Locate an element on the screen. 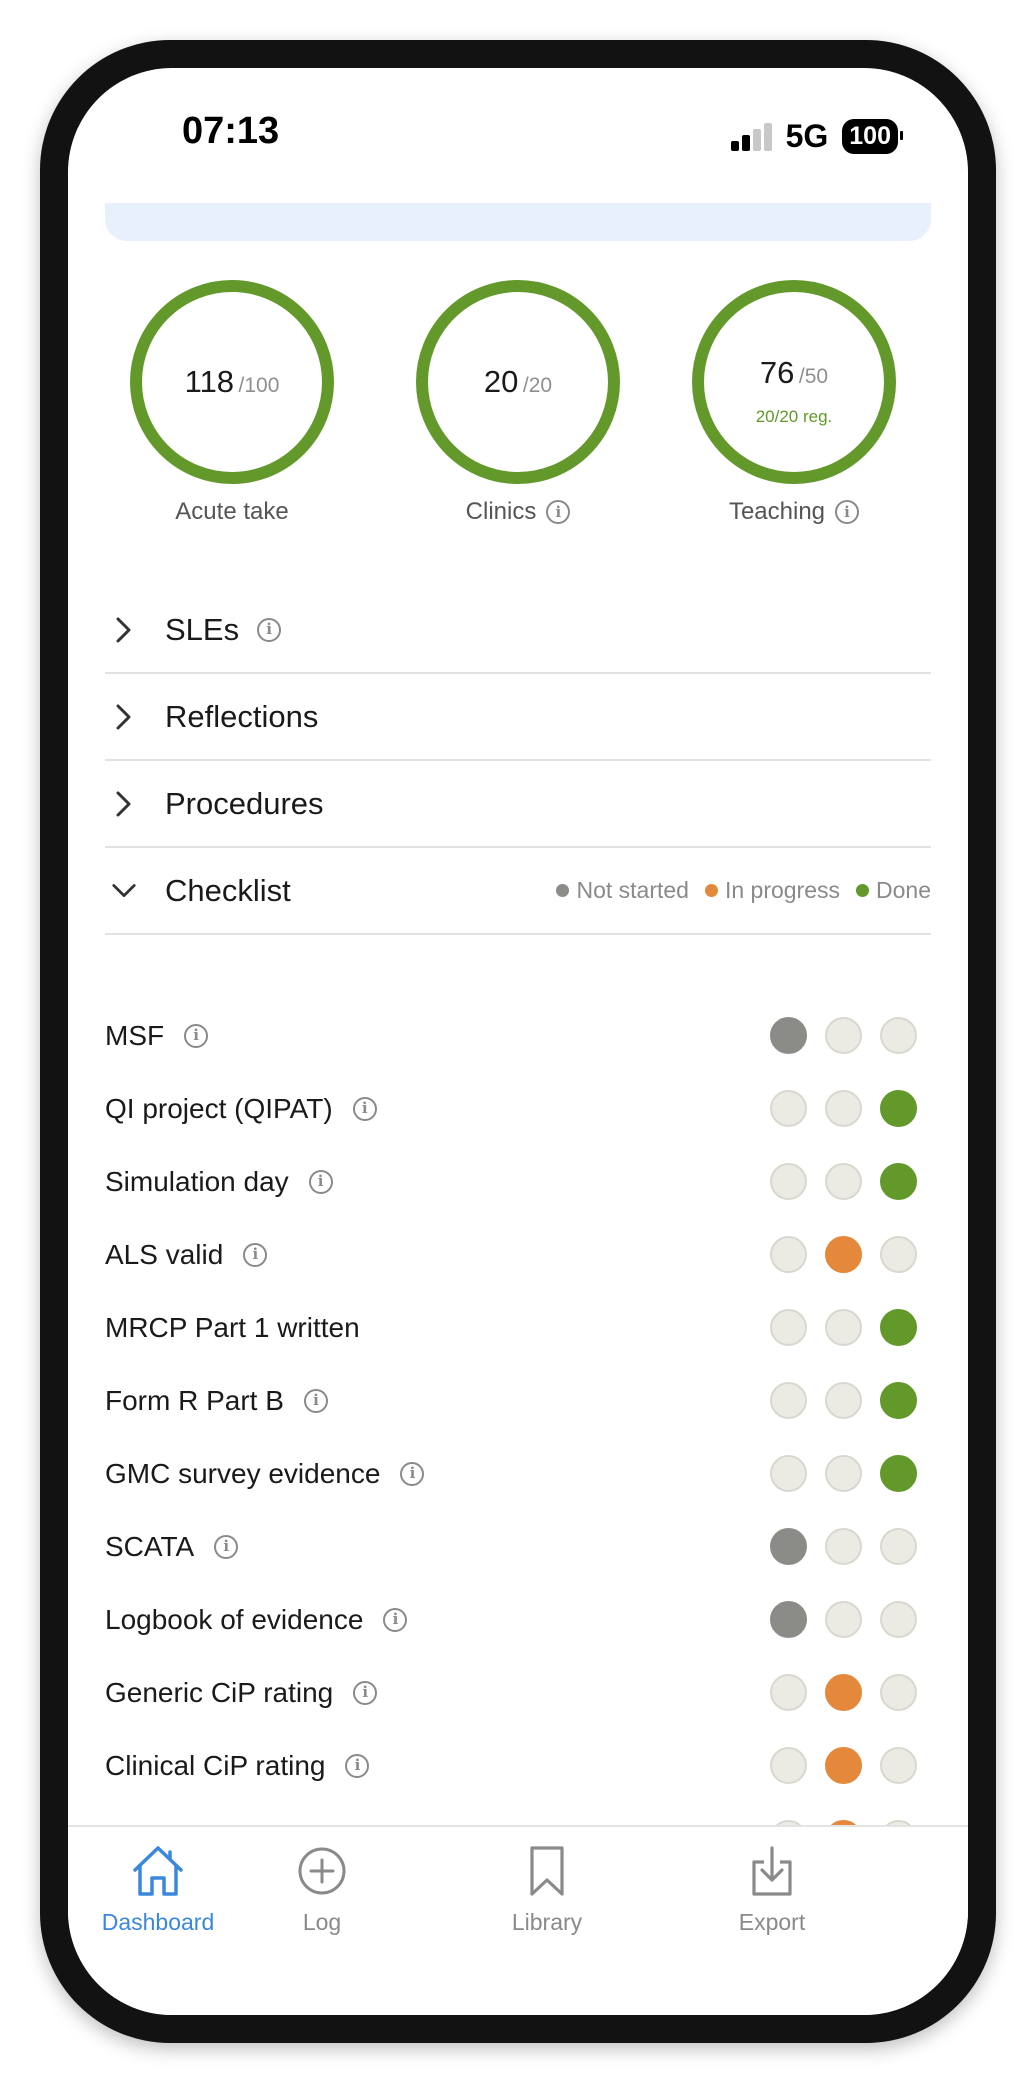 The height and width of the screenshot is (2083, 1036). tab-export: Export is located at coordinates (772, 1889).